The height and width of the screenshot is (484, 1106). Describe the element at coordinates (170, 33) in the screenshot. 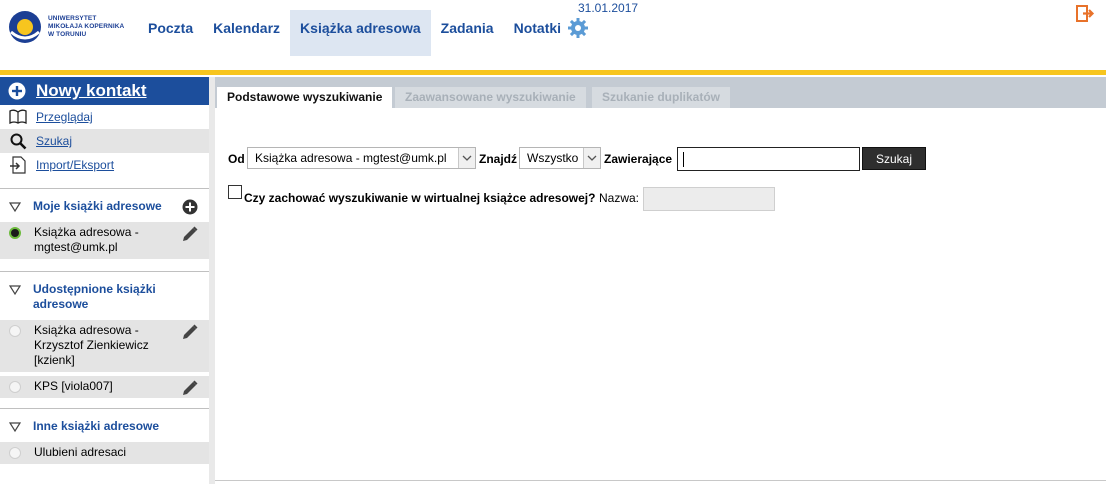

I see `nav-poczta: Poczta` at that location.